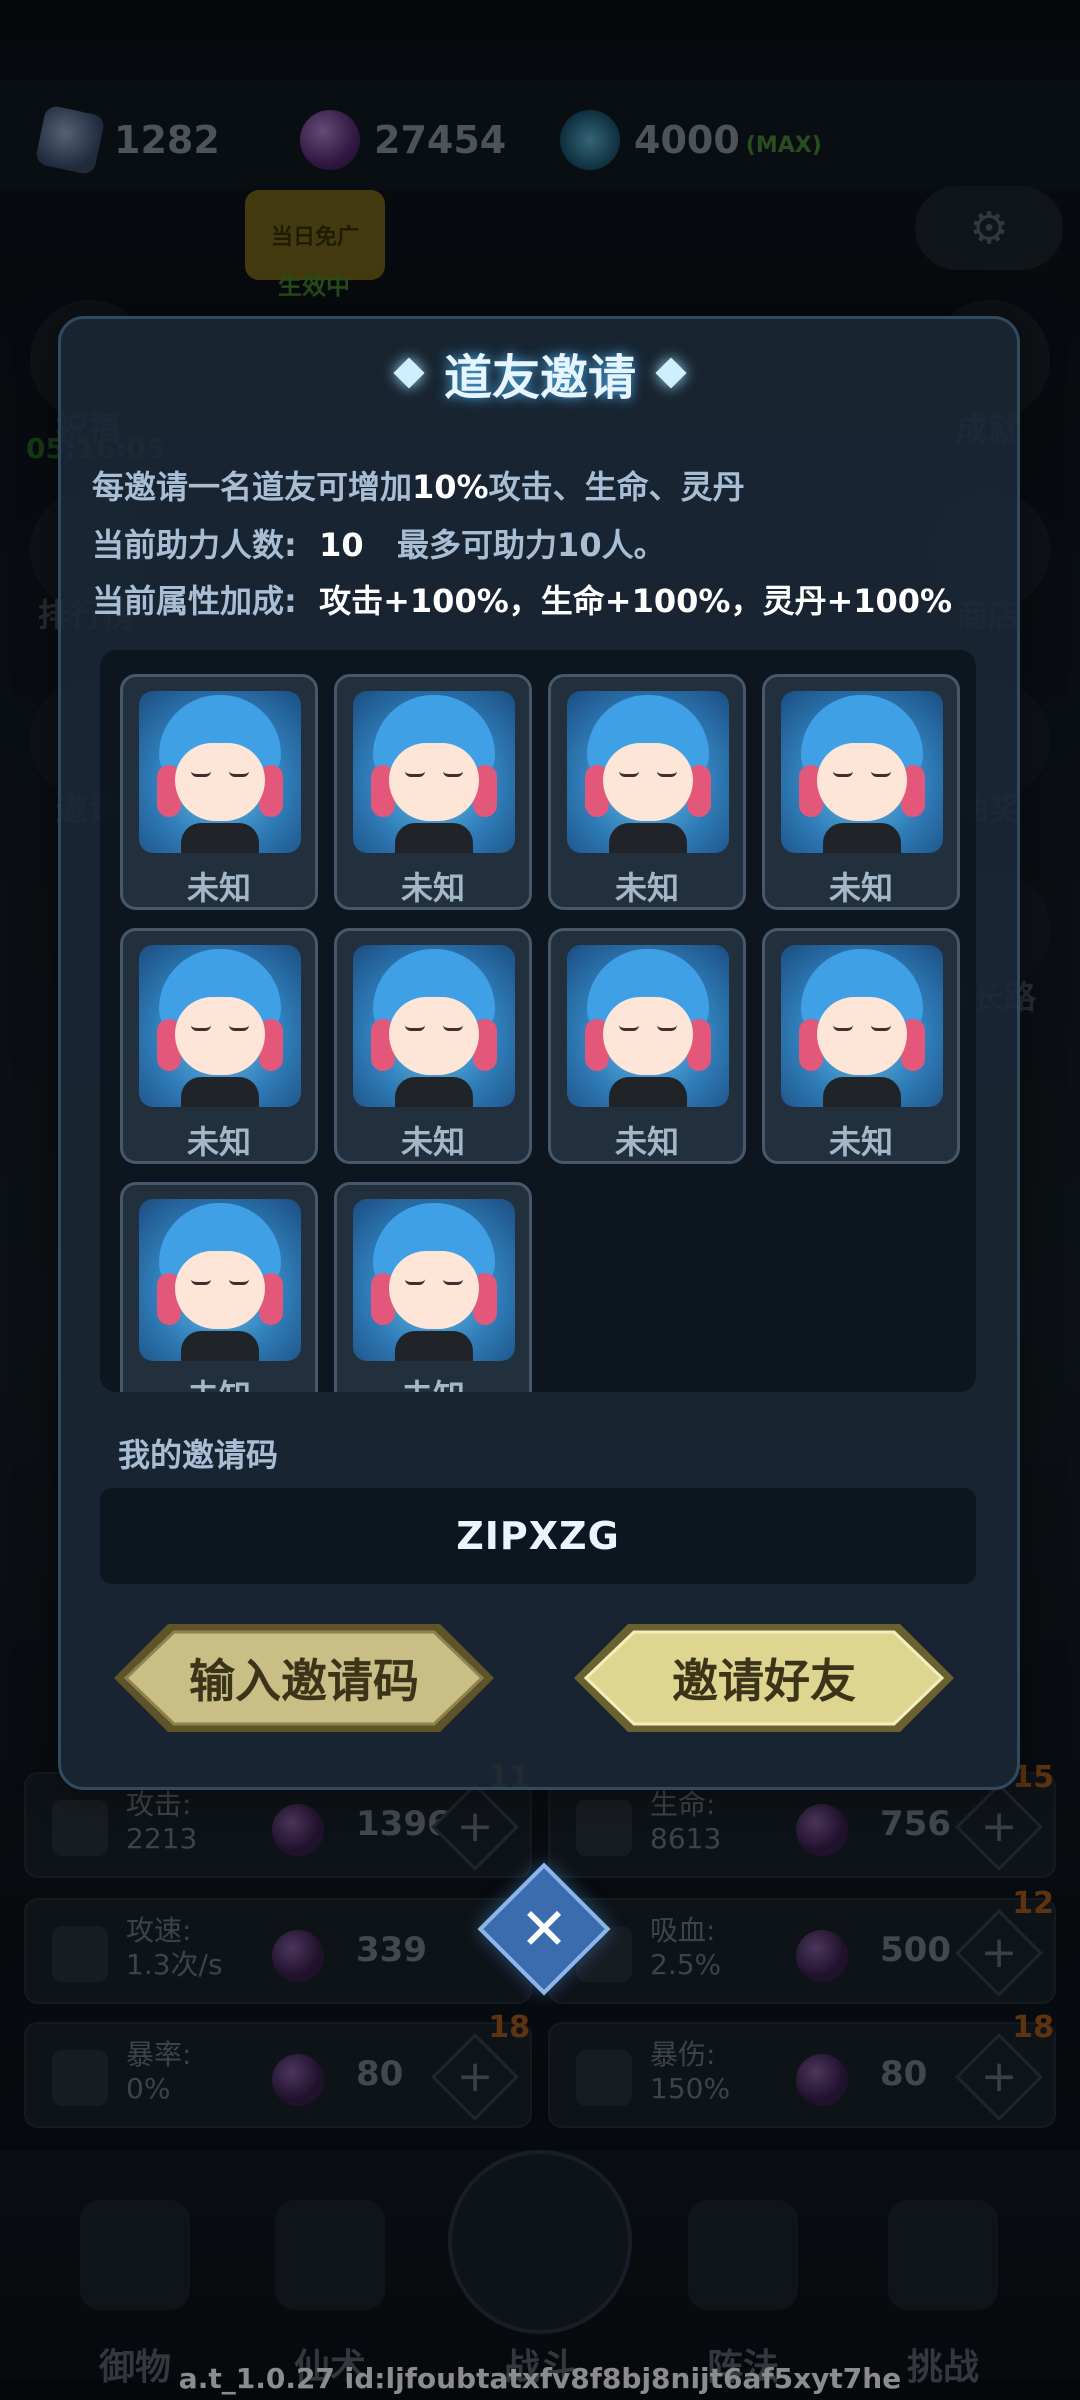  I want to click on enter-code-label: 输入邀请码, so click(304, 1681).